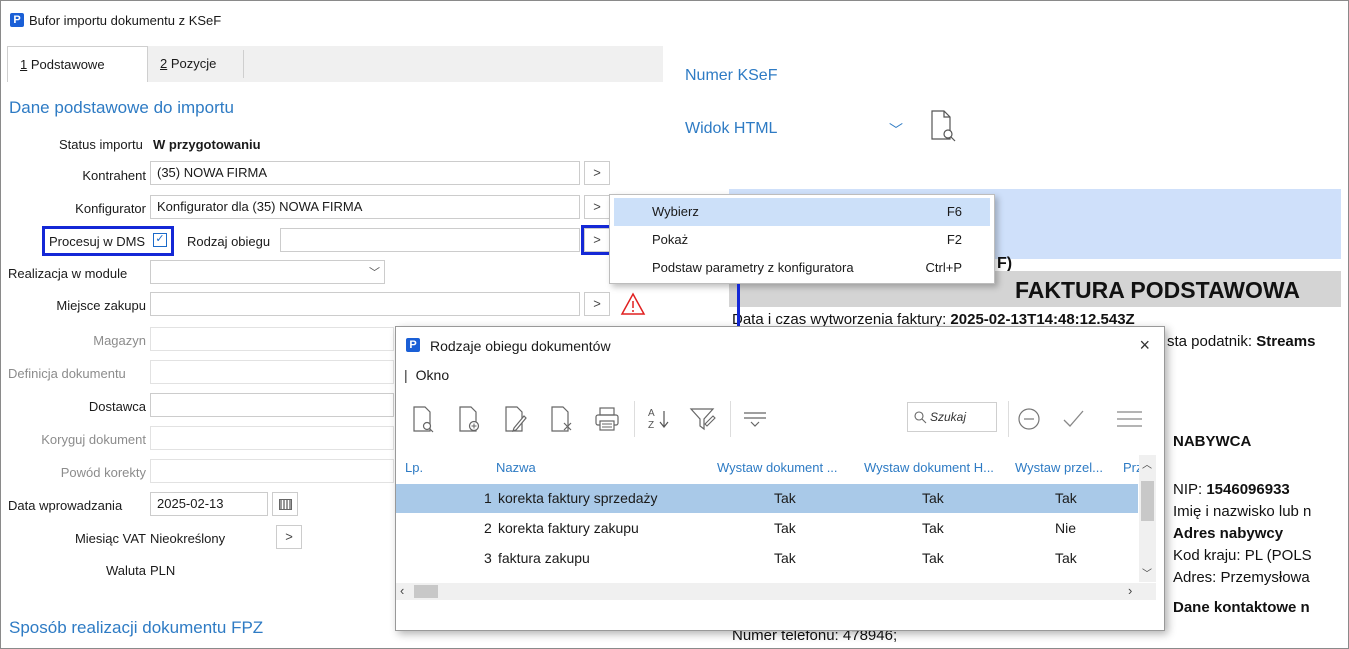 Image resolution: width=1349 pixels, height=649 pixels. What do you see at coordinates (515, 419) in the screenshot?
I see `edit-record-icon` at bounding box center [515, 419].